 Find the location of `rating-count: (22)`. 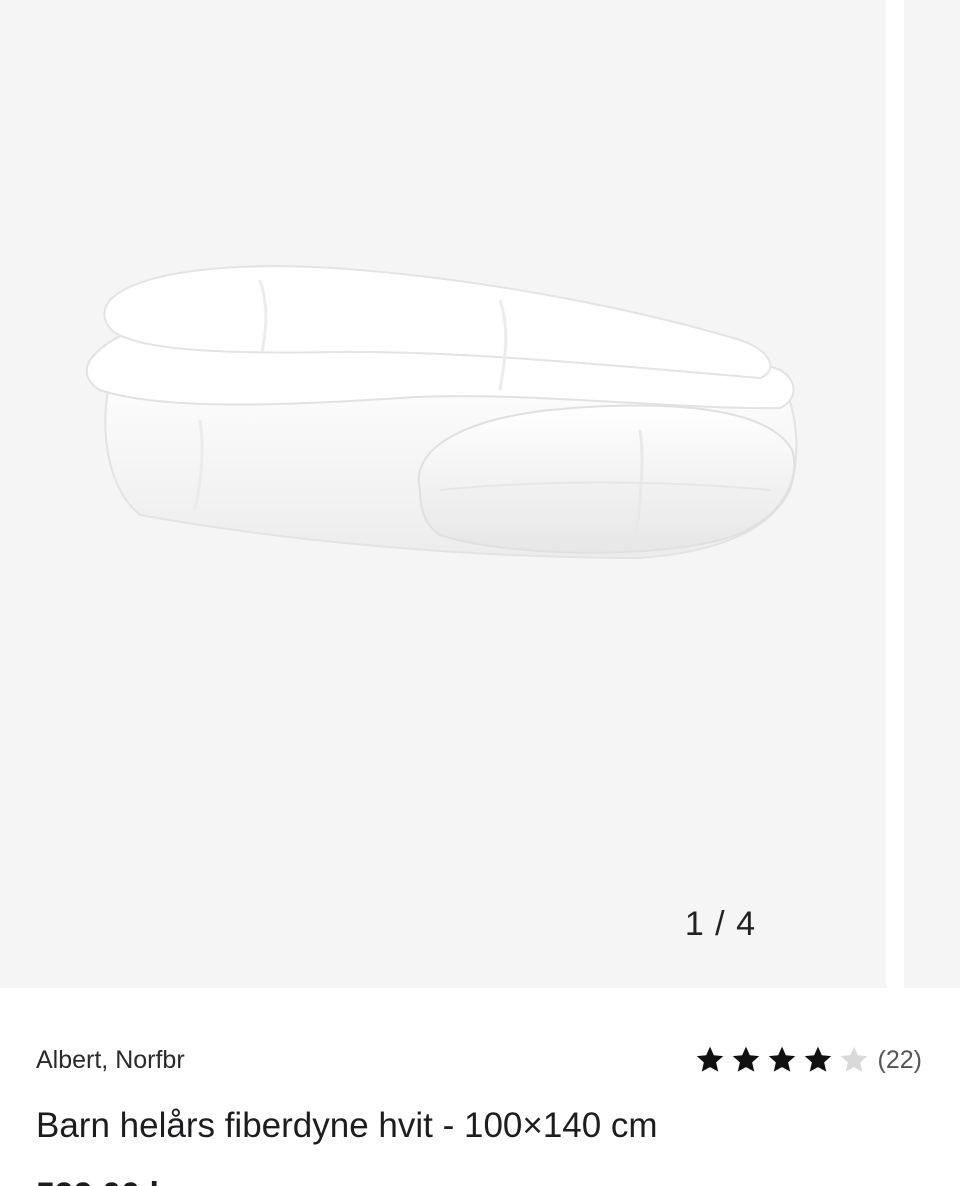

rating-count: (22) is located at coordinates (899, 1059).